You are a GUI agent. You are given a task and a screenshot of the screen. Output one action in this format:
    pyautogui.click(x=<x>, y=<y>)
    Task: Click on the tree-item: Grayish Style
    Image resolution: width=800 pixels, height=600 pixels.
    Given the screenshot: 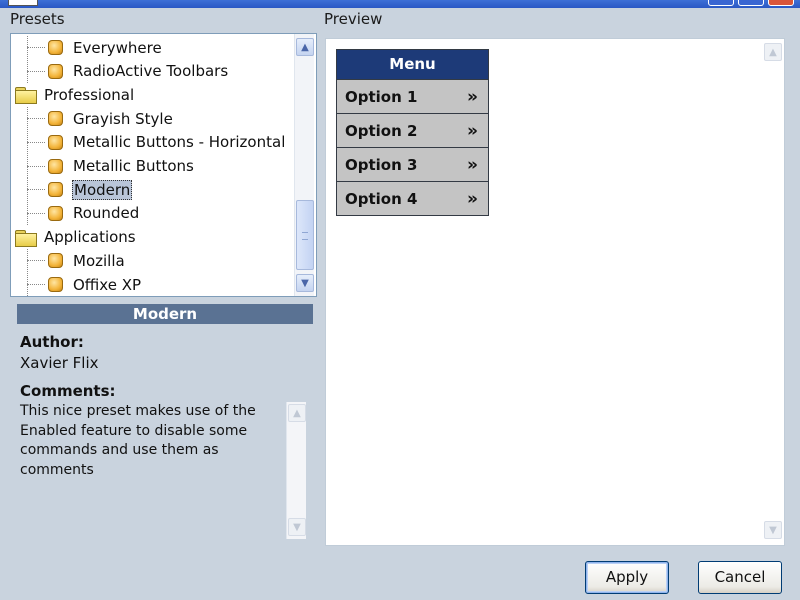 What is the action you would take?
    pyautogui.click(x=100, y=119)
    